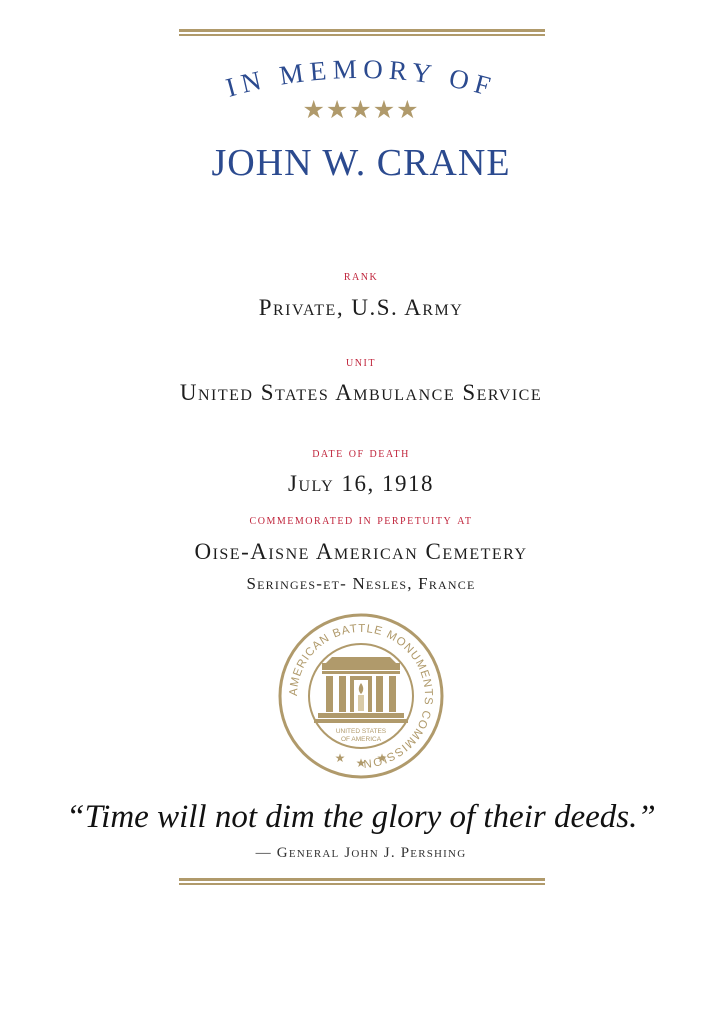  Describe the element at coordinates (361, 110) in the screenshot. I see `five-stars-ornament: ★★★★★` at that location.